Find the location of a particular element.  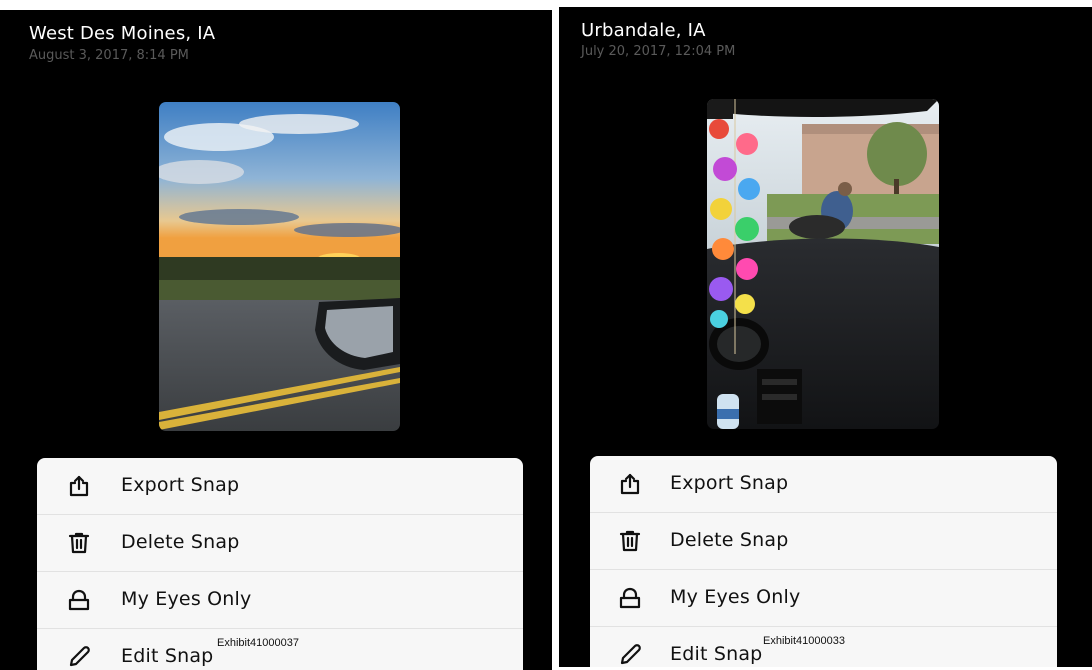

edit-snap-button: Edit Snap Exhibit41000037 is located at coordinates (280, 649).